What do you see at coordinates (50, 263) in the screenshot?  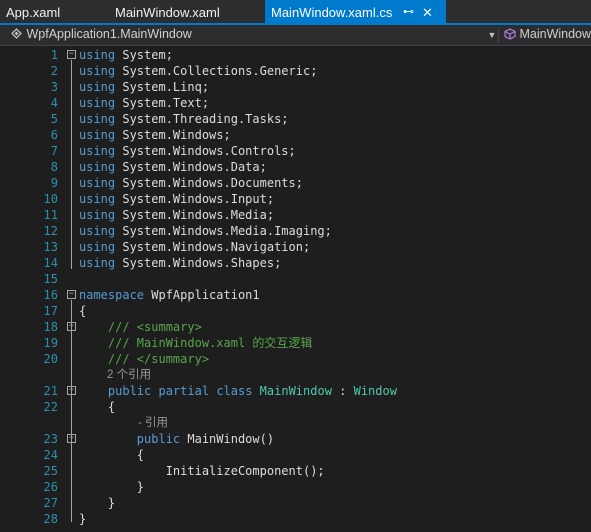 I see `line-number: 14` at bounding box center [50, 263].